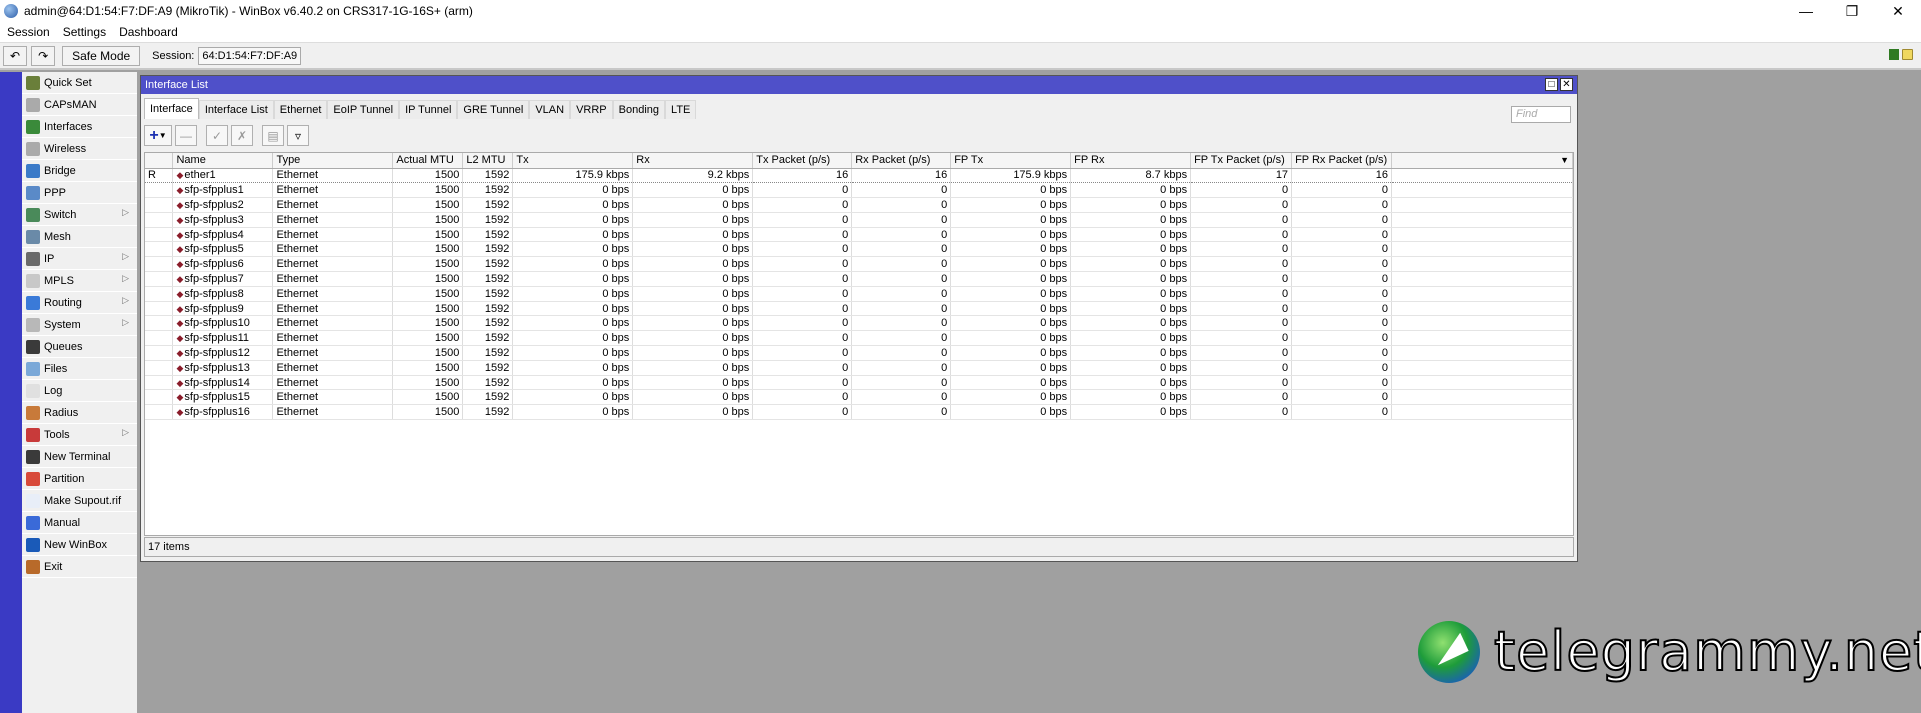  Describe the element at coordinates (79, 567) in the screenshot. I see `sidebar-item-exit: Exit` at that location.